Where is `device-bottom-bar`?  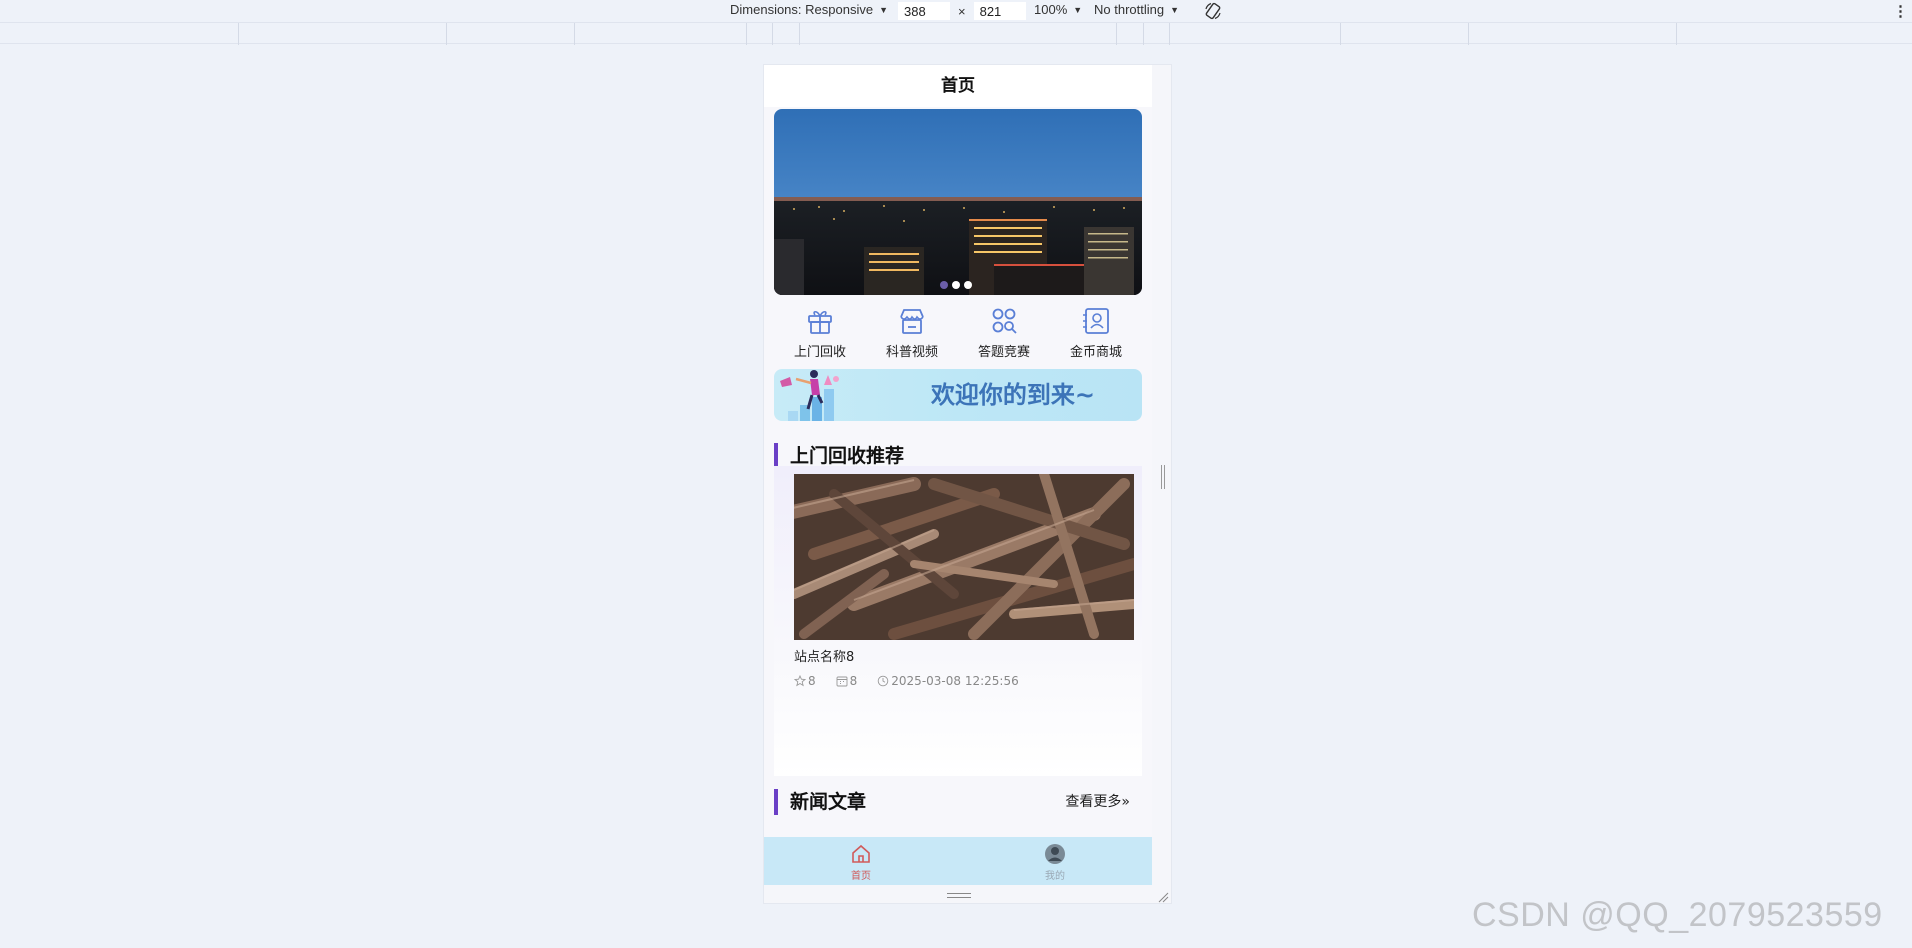 device-bottom-bar is located at coordinates (967, 894).